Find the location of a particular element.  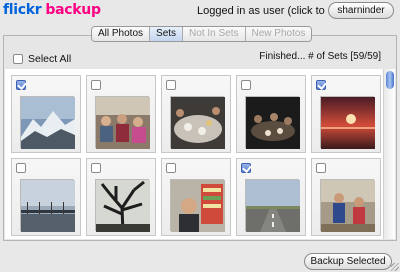

tab-sets: Sets is located at coordinates (167, 34).